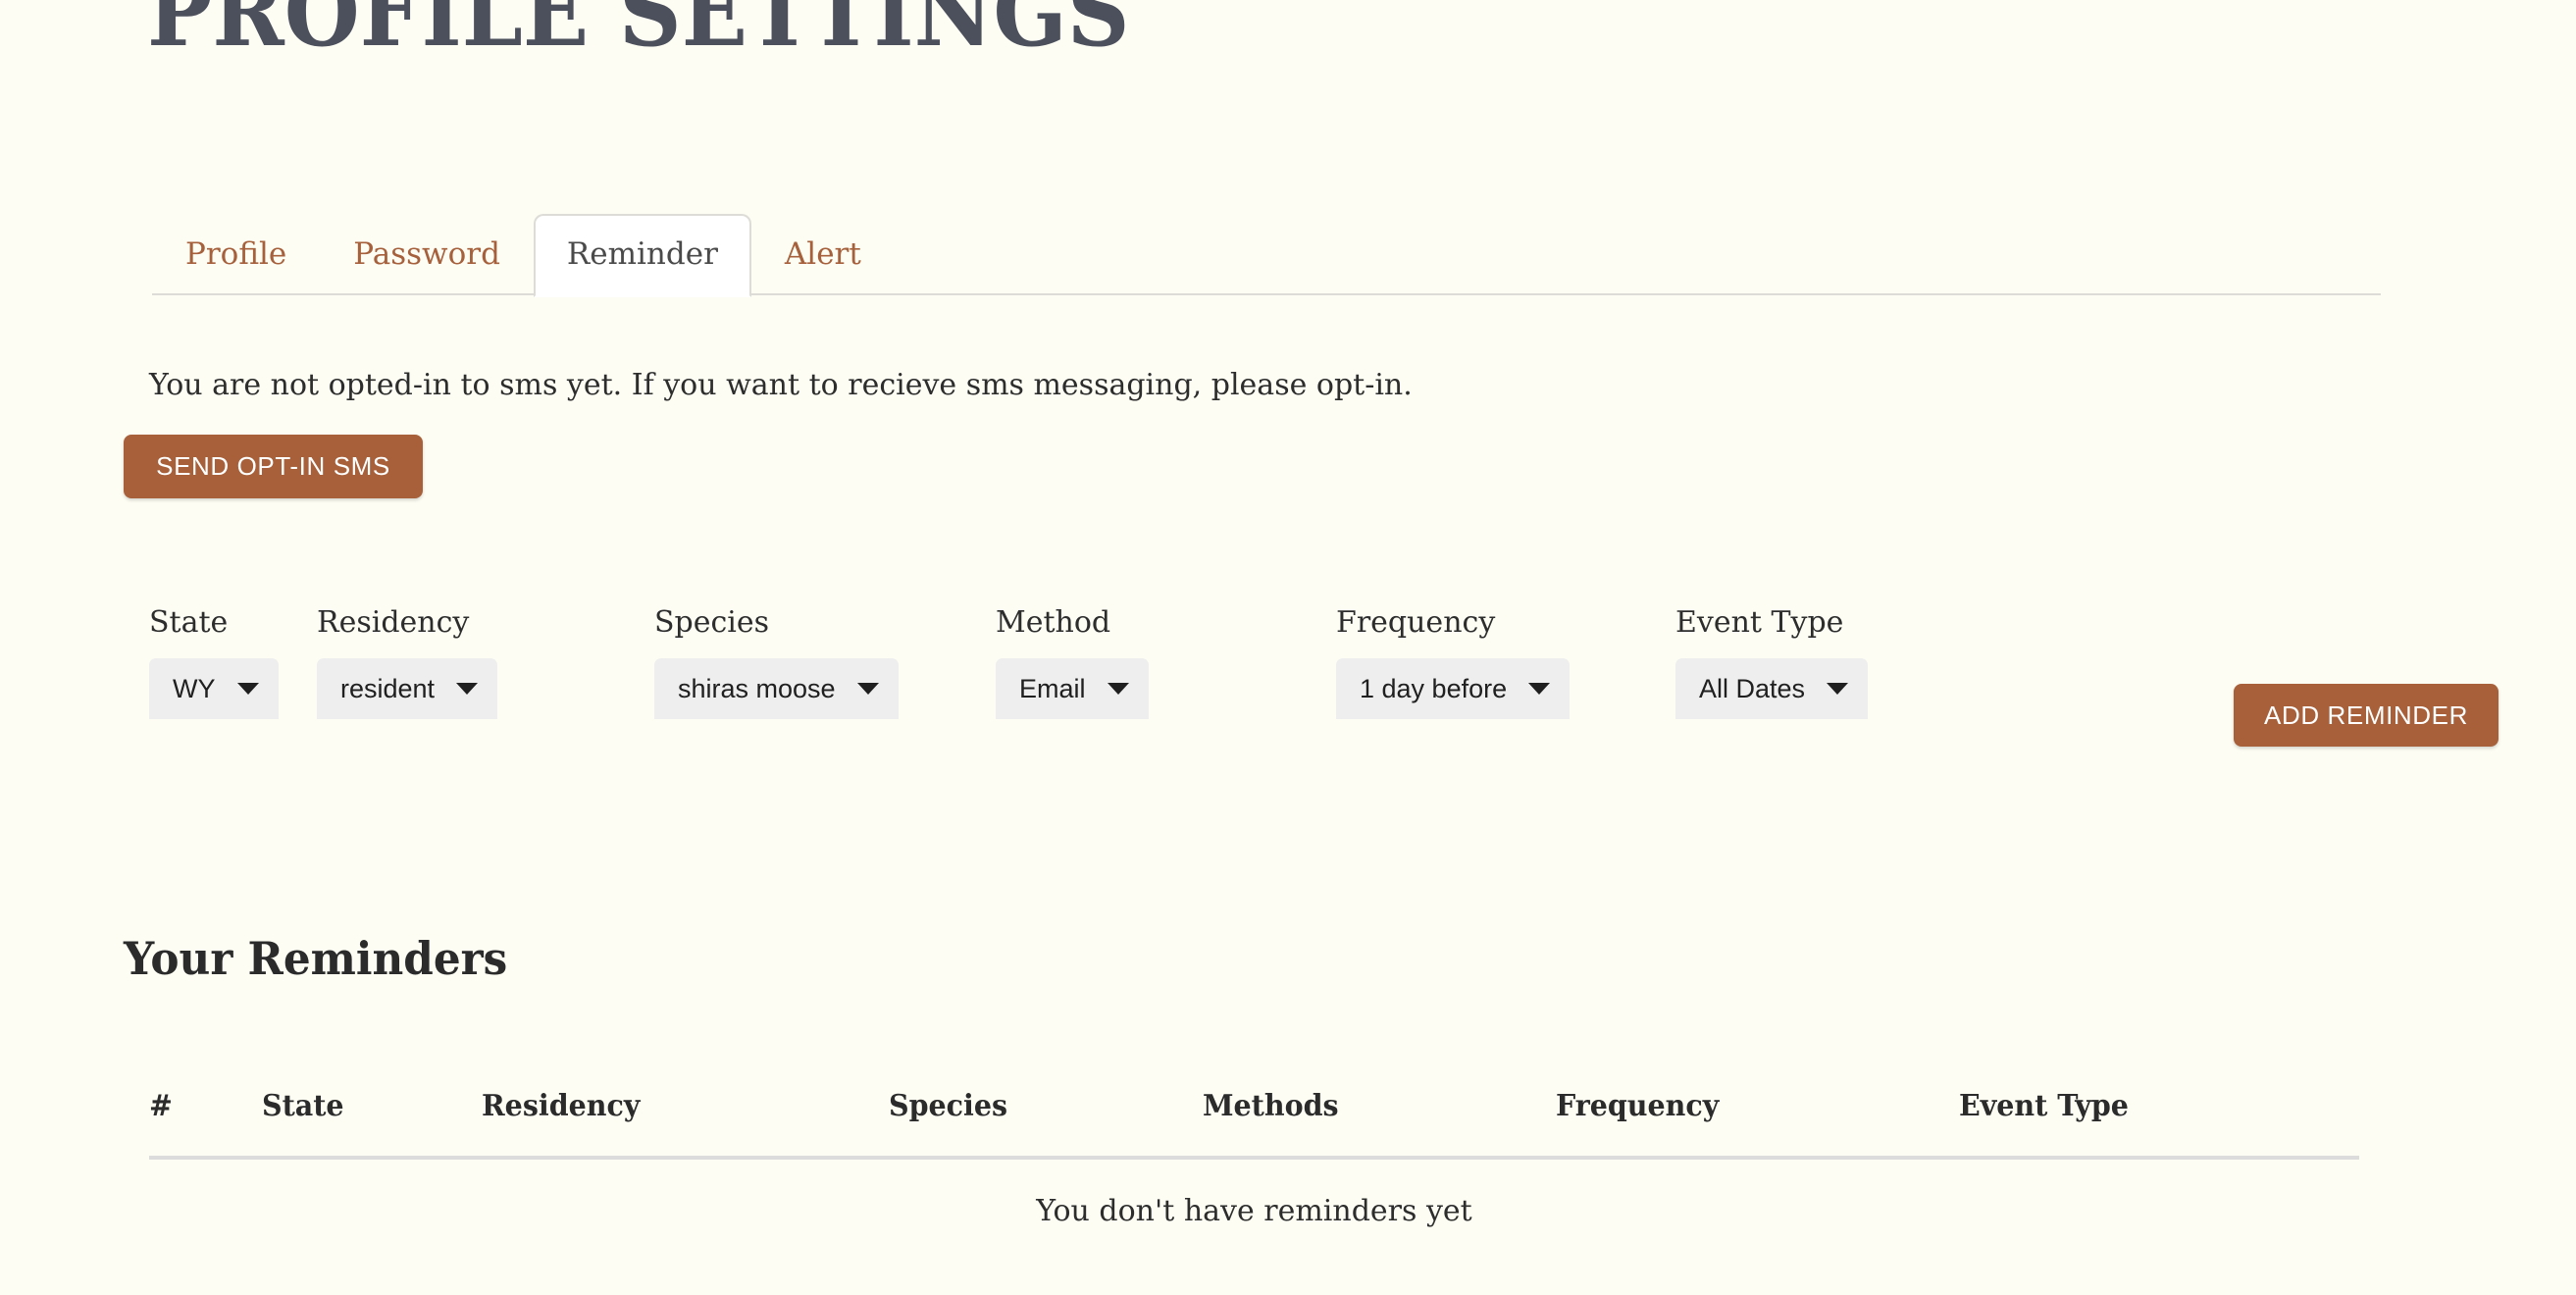 This screenshot has width=2576, height=1295. Describe the element at coordinates (757, 688) in the screenshot. I see `species-select-value: shiras moose` at that location.